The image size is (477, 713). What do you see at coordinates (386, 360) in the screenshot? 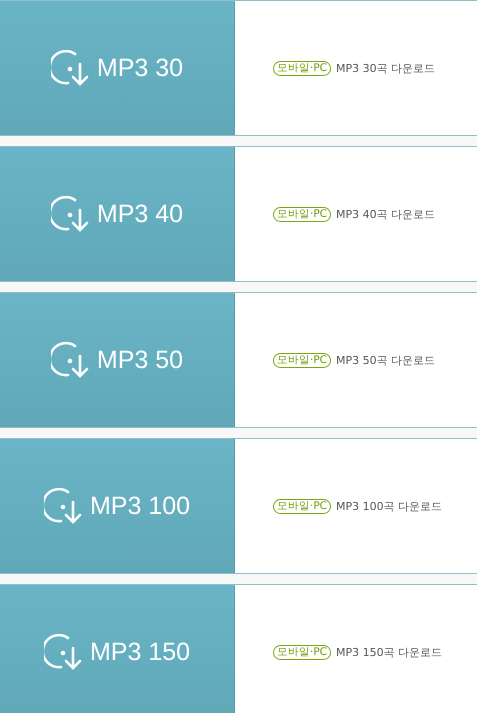
I see `product-description: MP3 50곡 다운로드` at bounding box center [386, 360].